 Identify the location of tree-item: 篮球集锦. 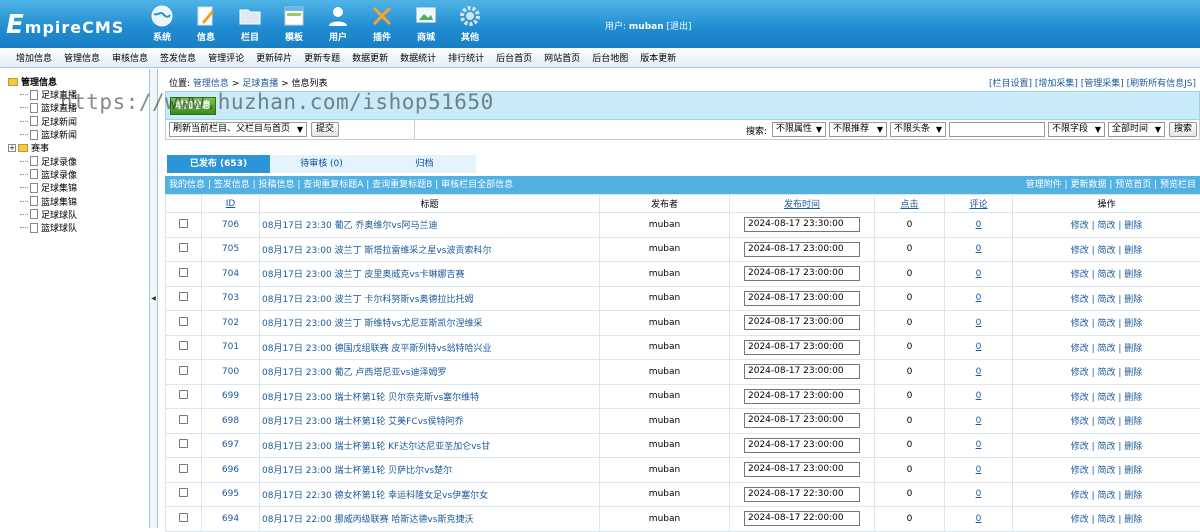
(78, 200).